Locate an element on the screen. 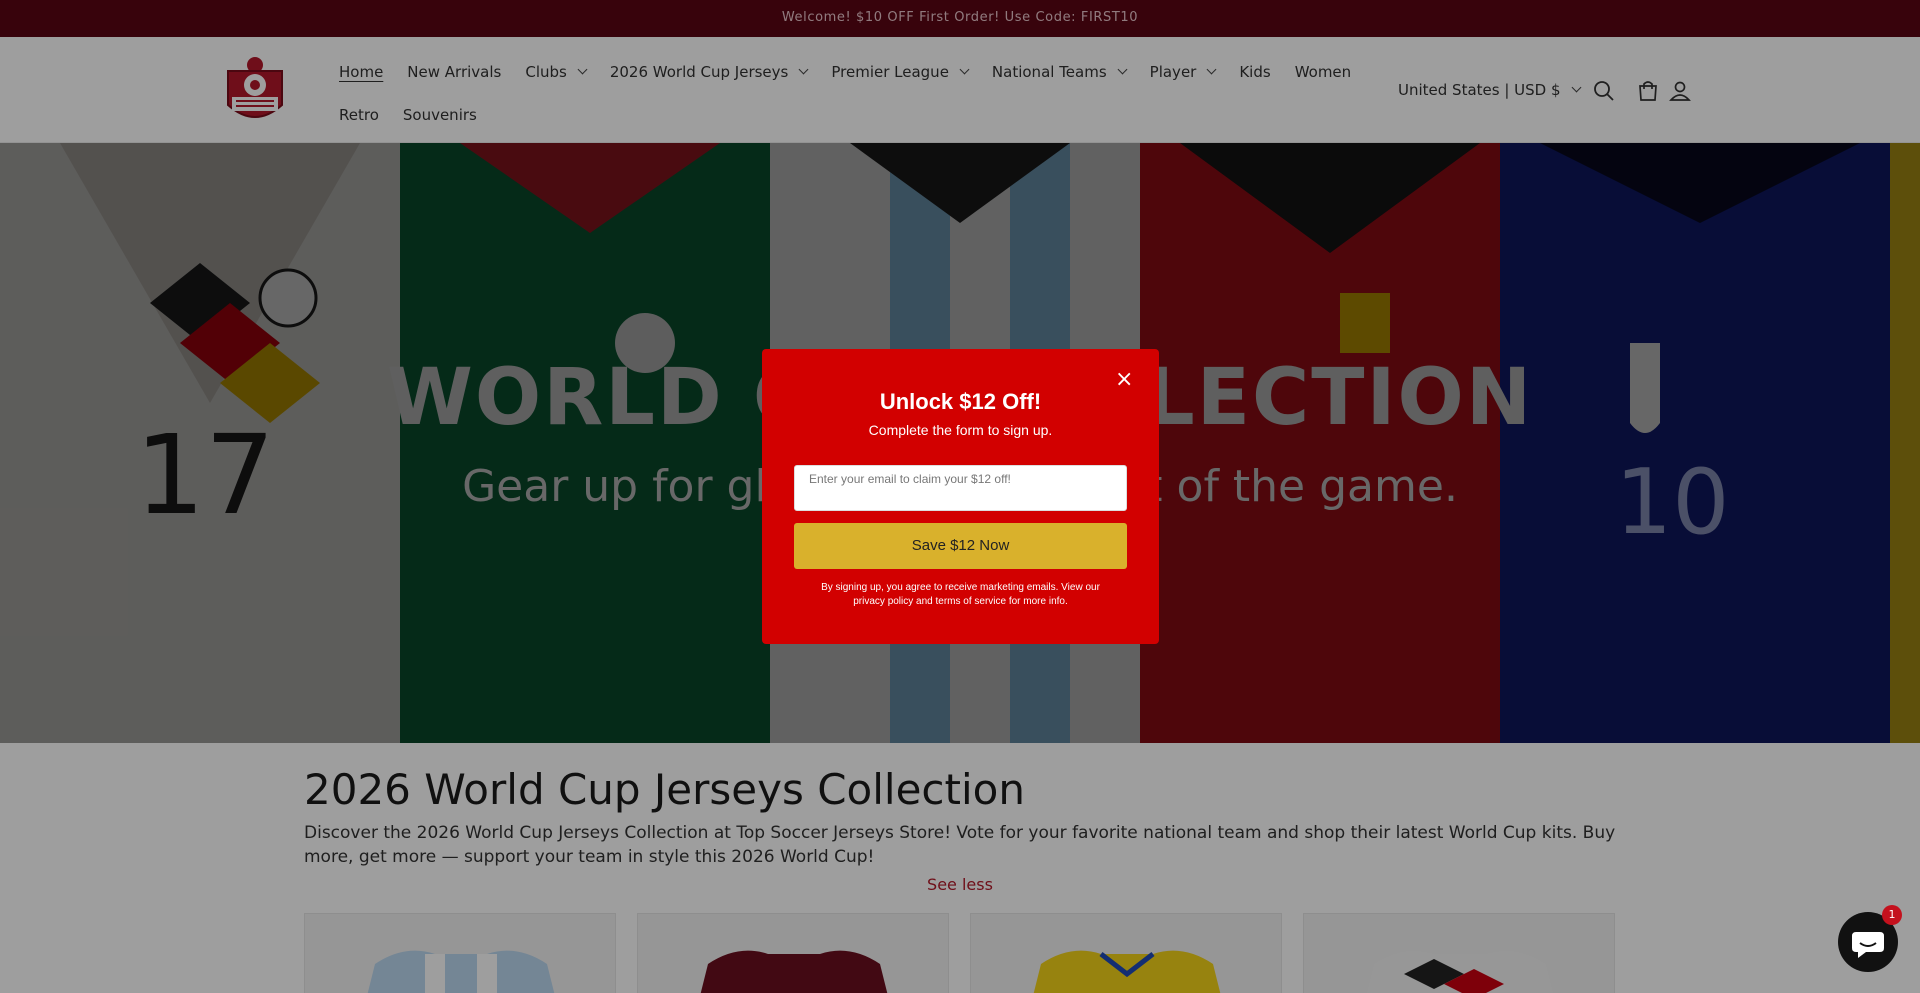 This screenshot has height=993, width=1920. nav-item-label: New Arrivals is located at coordinates (454, 72).